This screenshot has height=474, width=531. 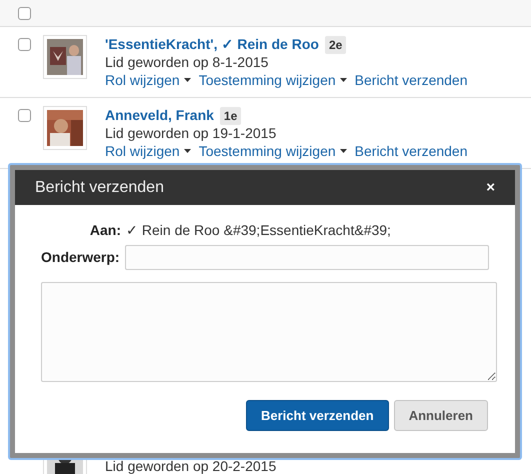 What do you see at coordinates (159, 115) in the screenshot?
I see `member-name-link: Anneveld, Frank` at bounding box center [159, 115].